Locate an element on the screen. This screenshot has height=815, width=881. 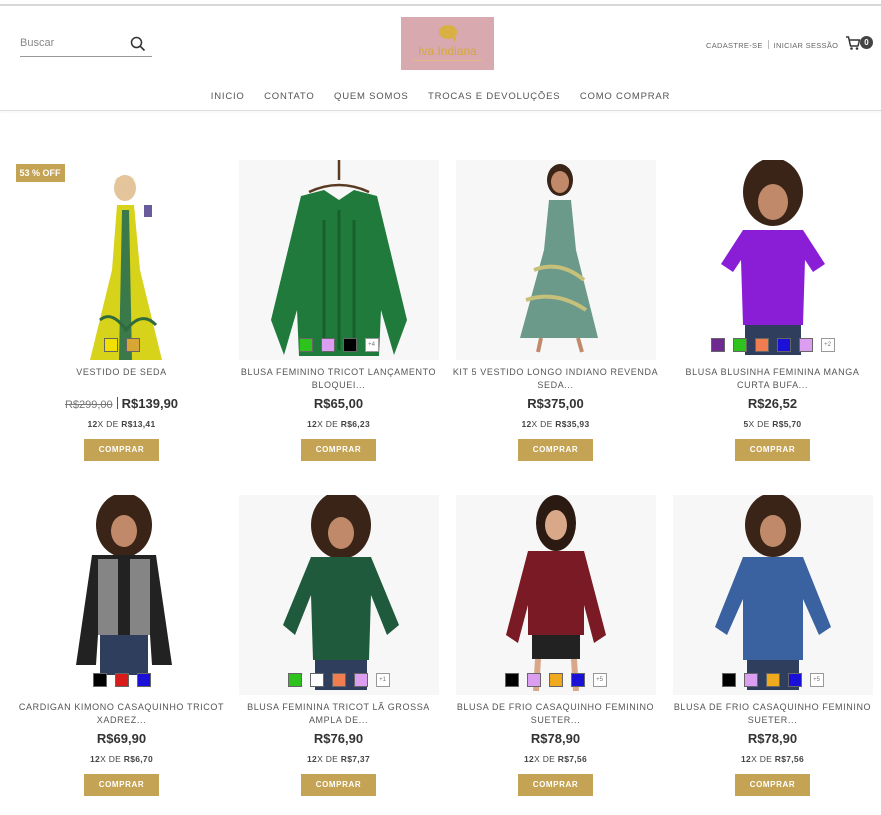
register-link: CADASTRE-SE is located at coordinates (734, 45).